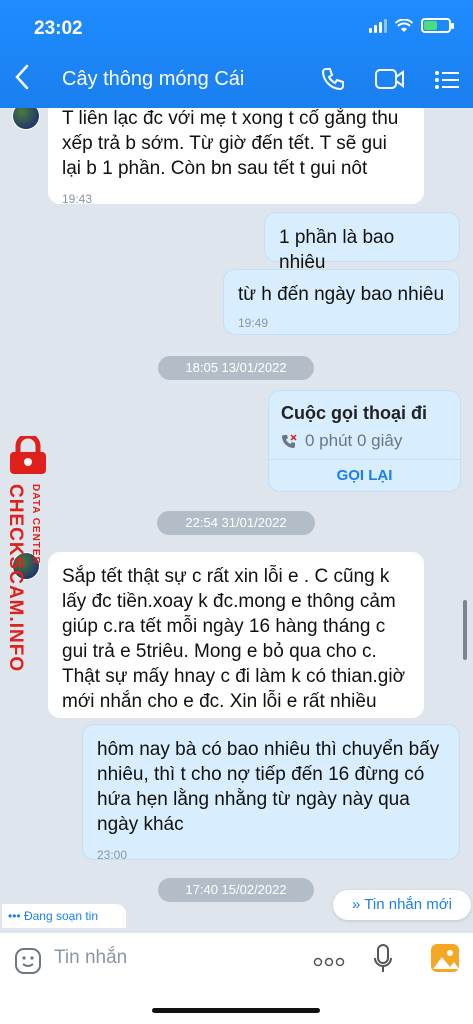 The image size is (473, 1024). What do you see at coordinates (408, 904) in the screenshot?
I see `new-message-label: Tin nhắn mới` at bounding box center [408, 904].